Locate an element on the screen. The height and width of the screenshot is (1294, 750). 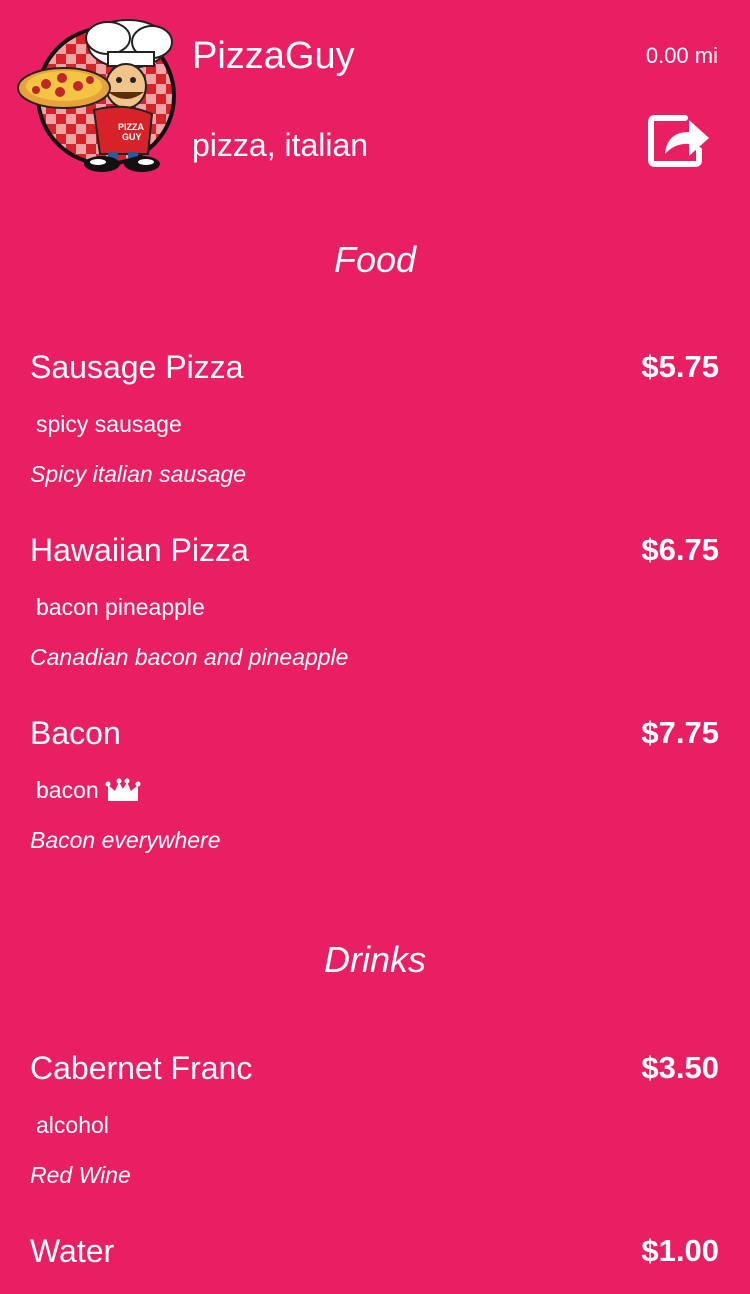
share-icon is located at coordinates (680, 141).